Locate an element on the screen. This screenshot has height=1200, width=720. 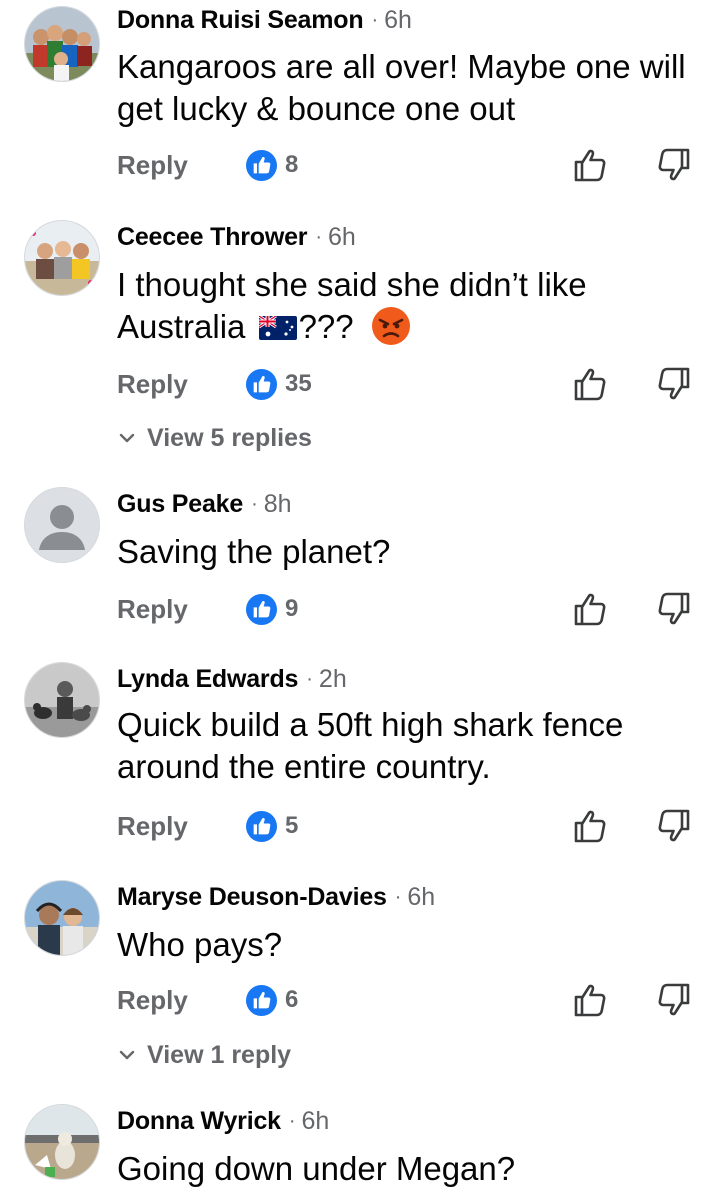
australia-flag-icon is located at coordinates (277, 328).